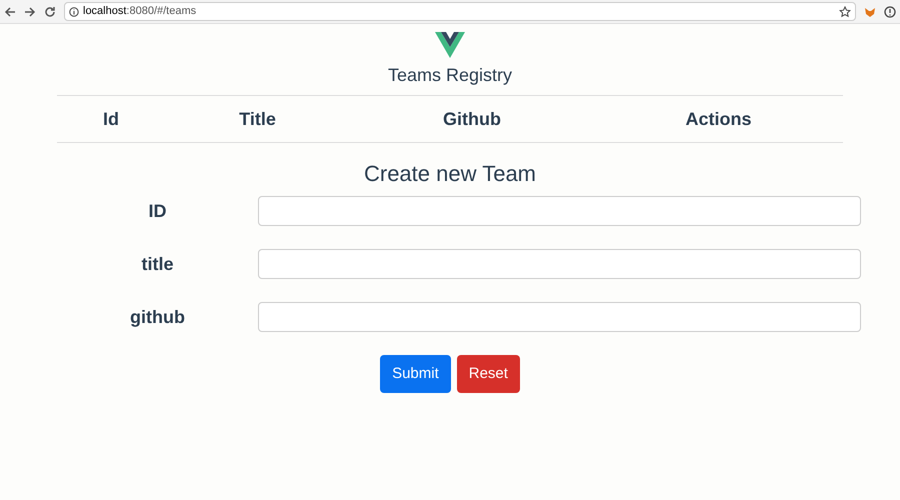 This screenshot has height=500, width=900. I want to click on star-icon, so click(845, 12).